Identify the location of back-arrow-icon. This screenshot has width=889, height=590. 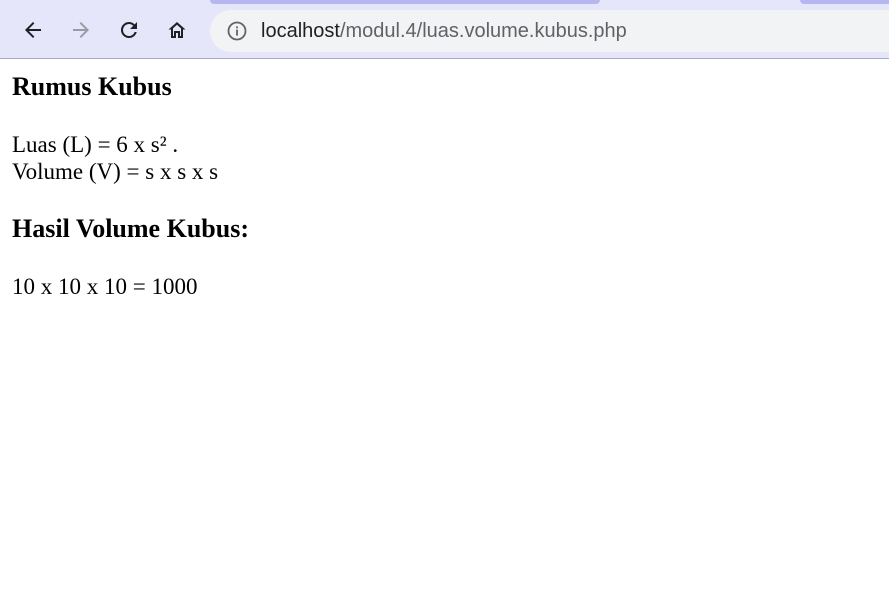
(33, 30).